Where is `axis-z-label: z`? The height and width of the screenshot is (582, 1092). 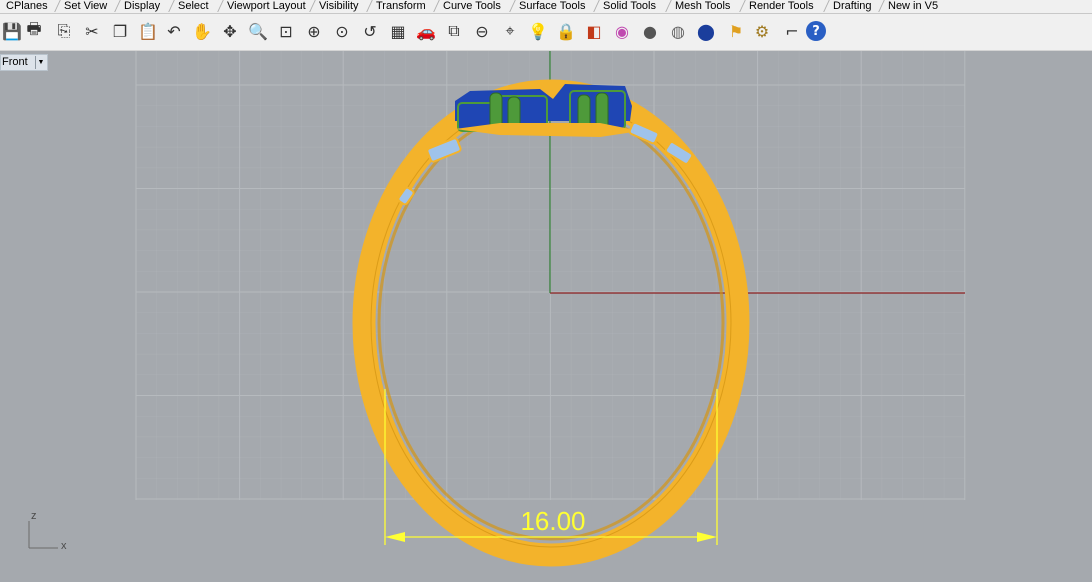
axis-z-label: z is located at coordinates (34, 516).